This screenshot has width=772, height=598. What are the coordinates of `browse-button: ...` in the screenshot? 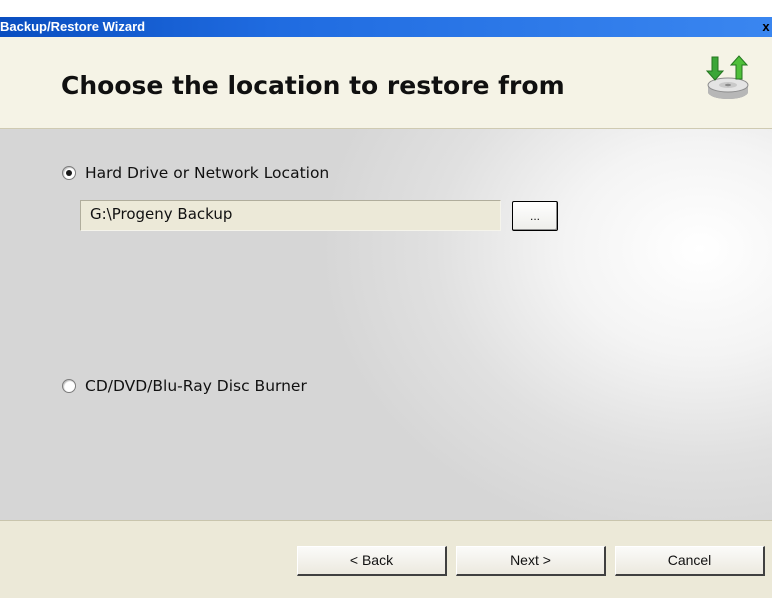 It's located at (535, 216).